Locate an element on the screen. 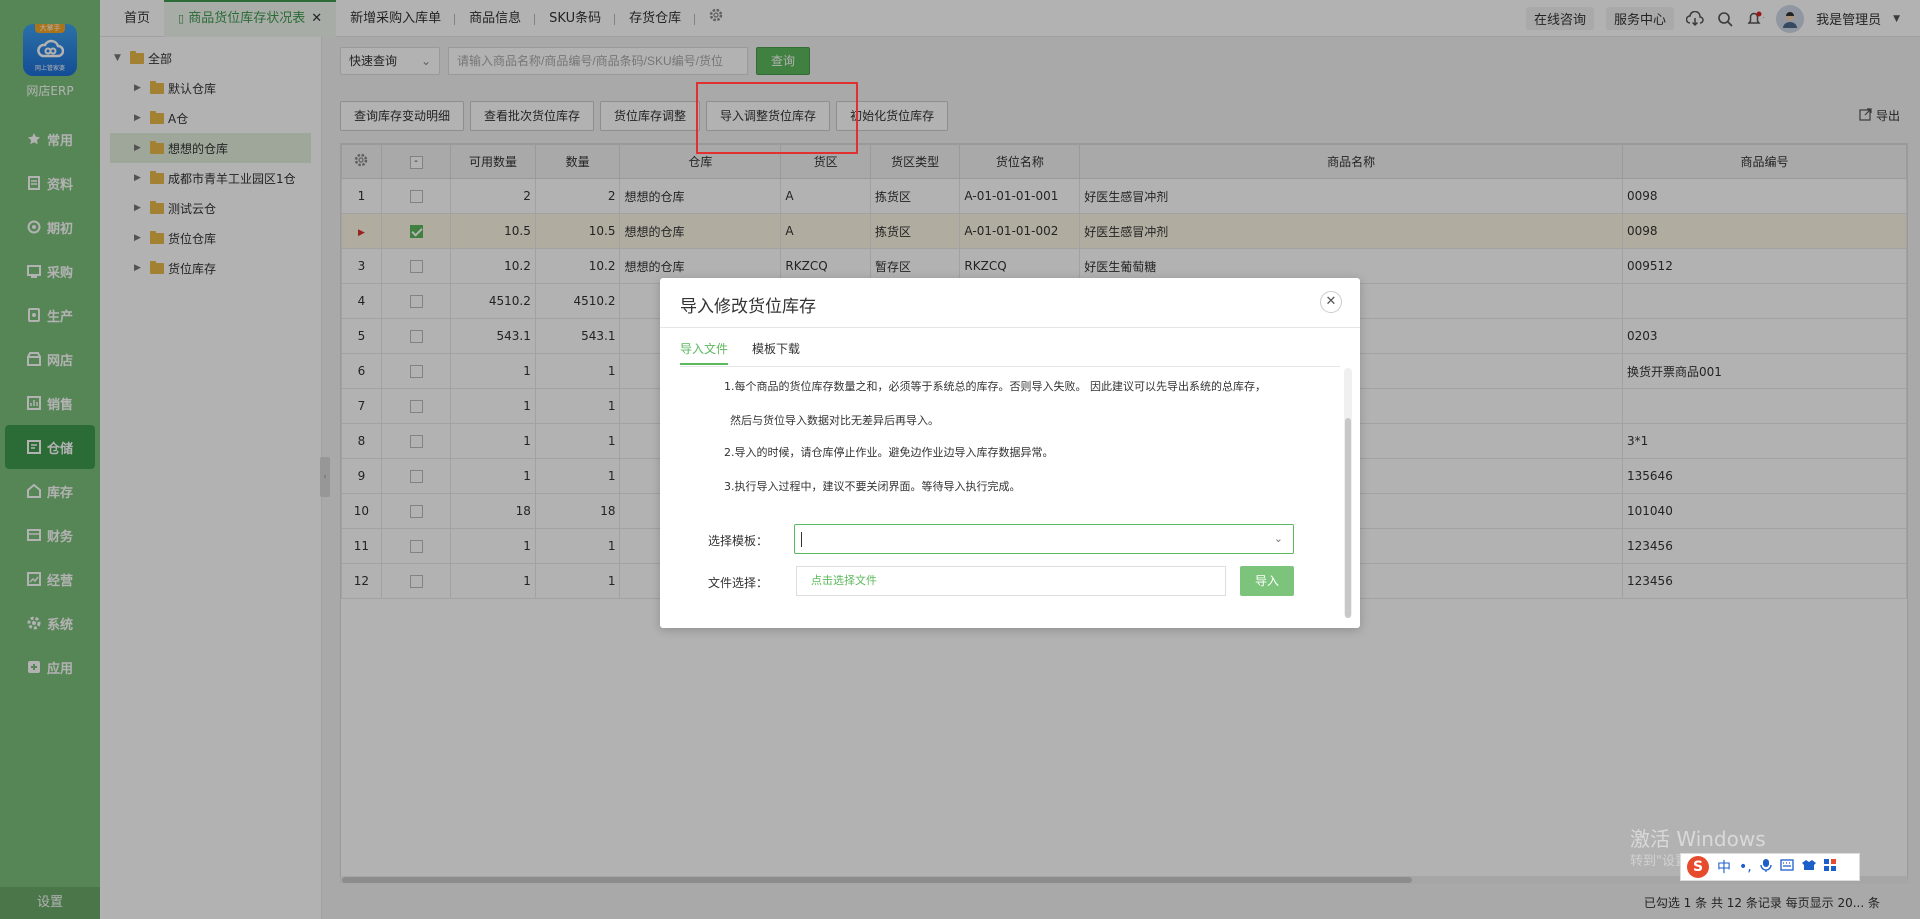 The width and height of the screenshot is (1920, 919). tab-divider is located at coordinates (1010, 366).